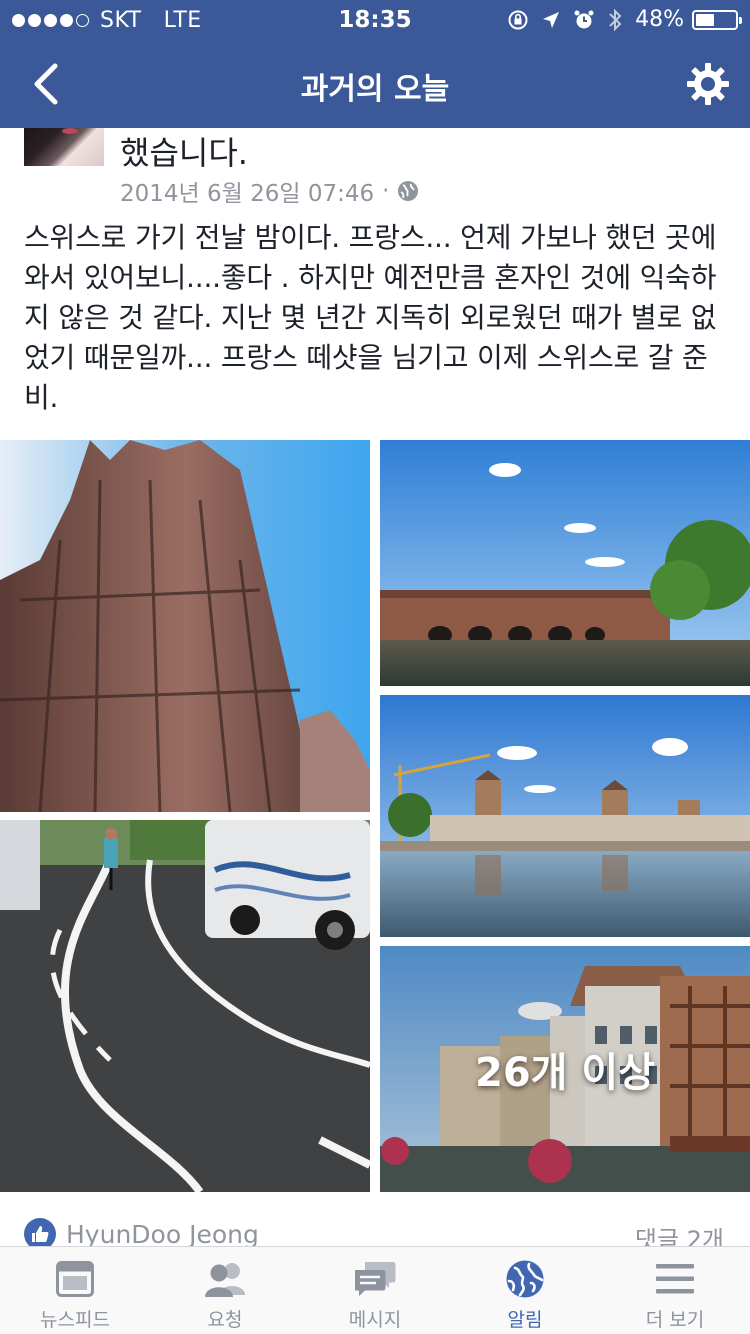 The image size is (750, 1334). I want to click on tab-label: 알림, so click(525, 1320).